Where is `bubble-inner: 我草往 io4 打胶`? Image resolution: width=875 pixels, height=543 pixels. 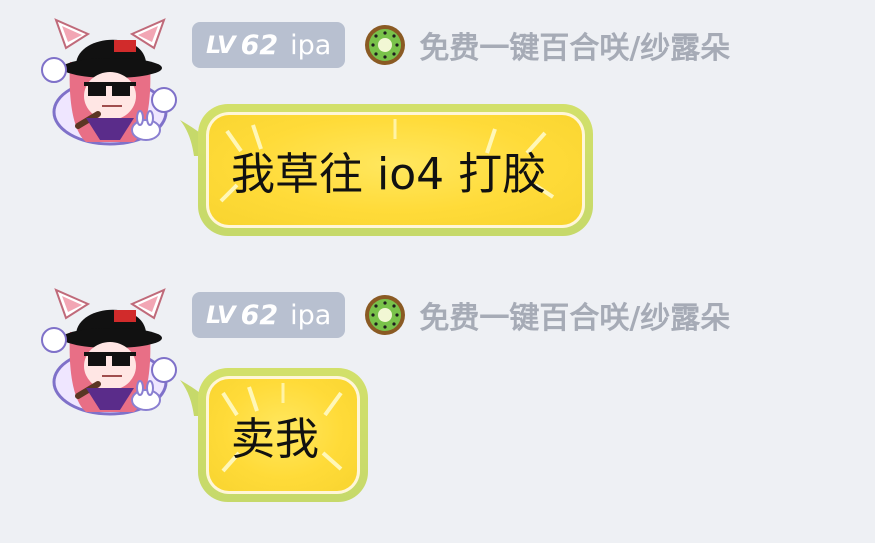
bubble-inner: 我草往 io4 打胶 is located at coordinates (395, 170).